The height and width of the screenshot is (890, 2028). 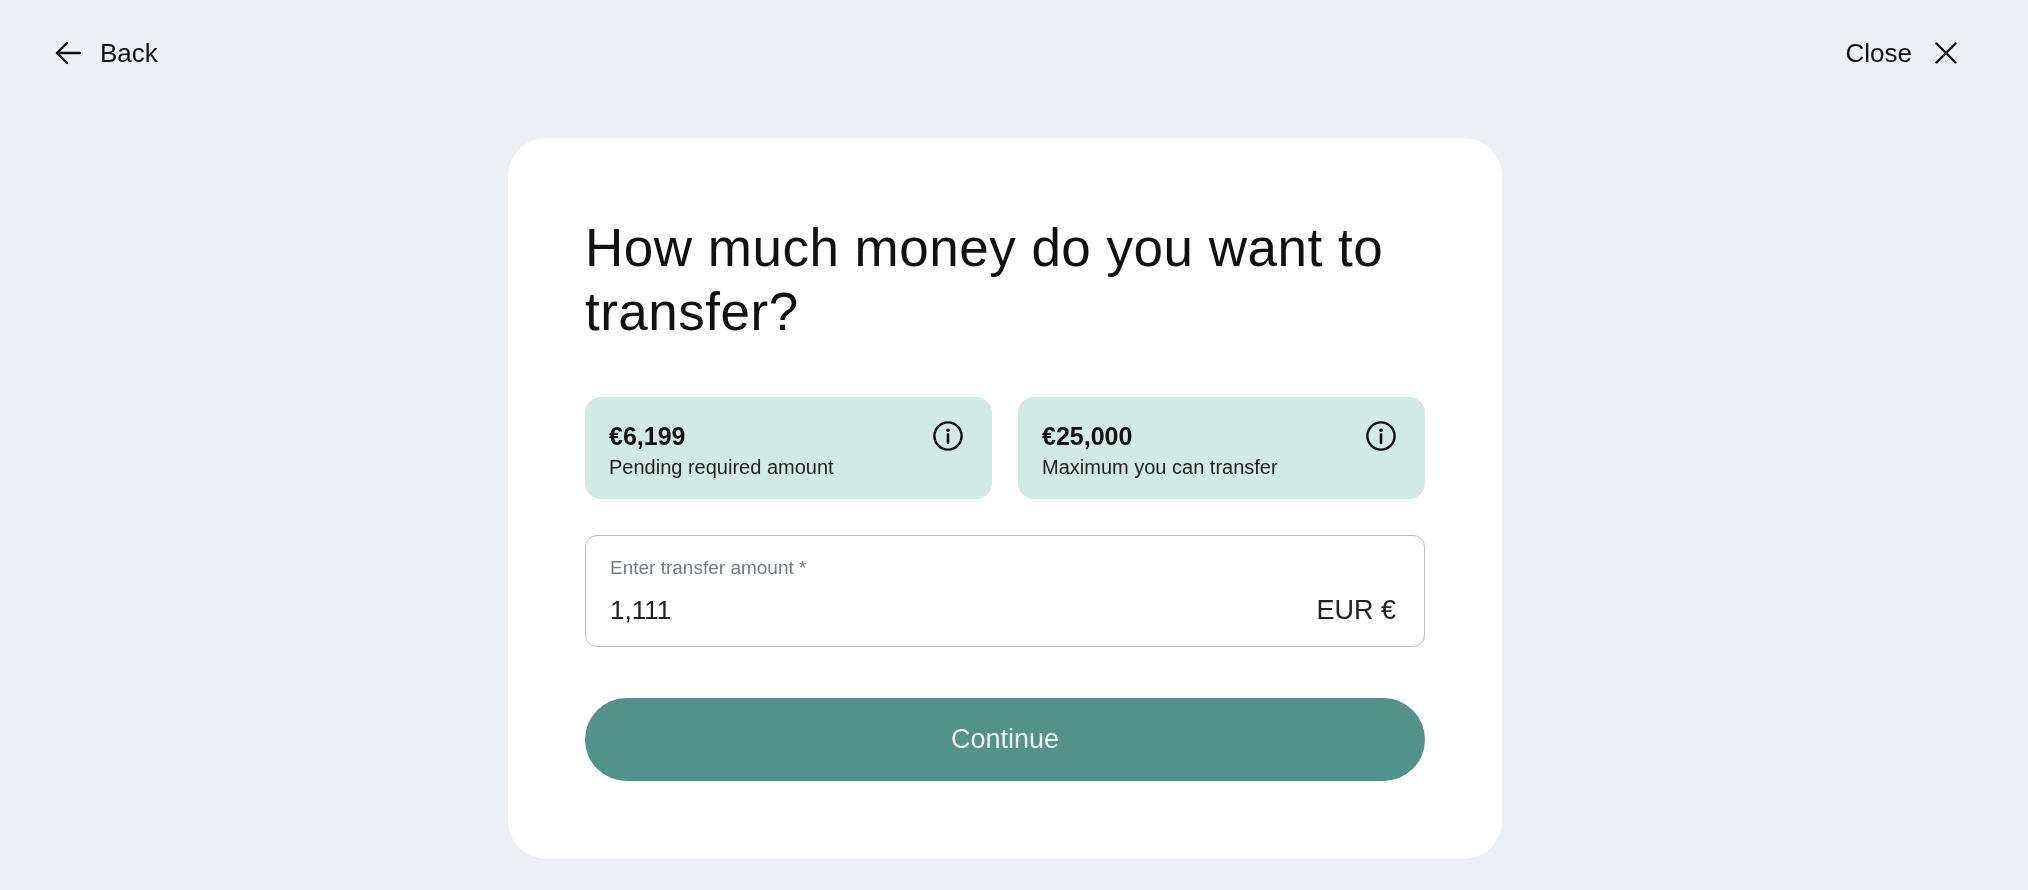 What do you see at coordinates (955, 610) in the screenshot?
I see `amount-input: 1,111` at bounding box center [955, 610].